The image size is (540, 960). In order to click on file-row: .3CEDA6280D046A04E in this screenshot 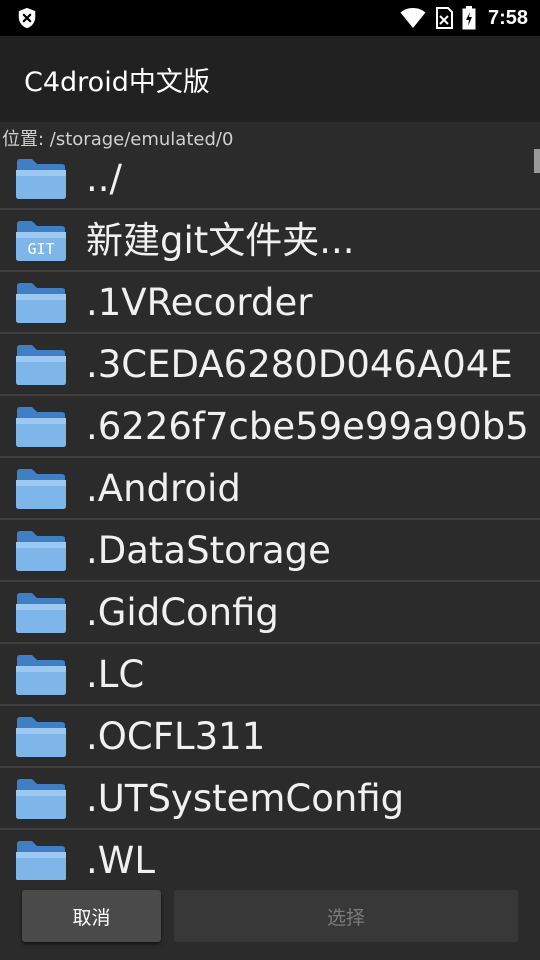, I will do `click(270, 365)`.